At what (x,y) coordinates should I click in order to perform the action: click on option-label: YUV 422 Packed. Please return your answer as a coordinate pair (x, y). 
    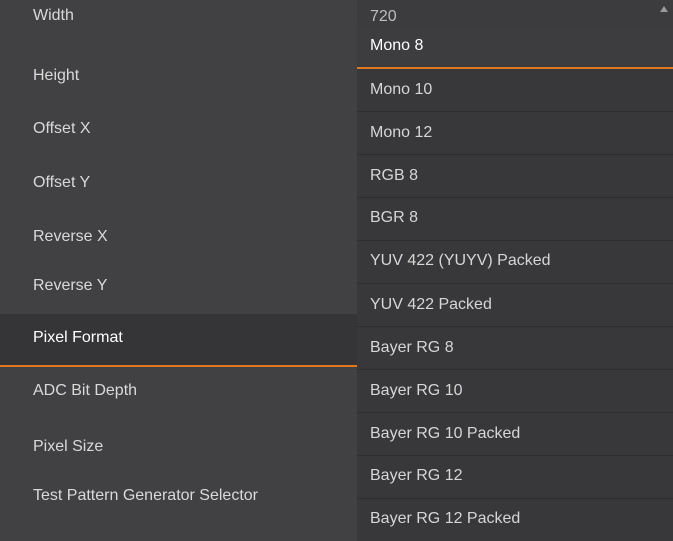
    Looking at the image, I should click on (431, 304).